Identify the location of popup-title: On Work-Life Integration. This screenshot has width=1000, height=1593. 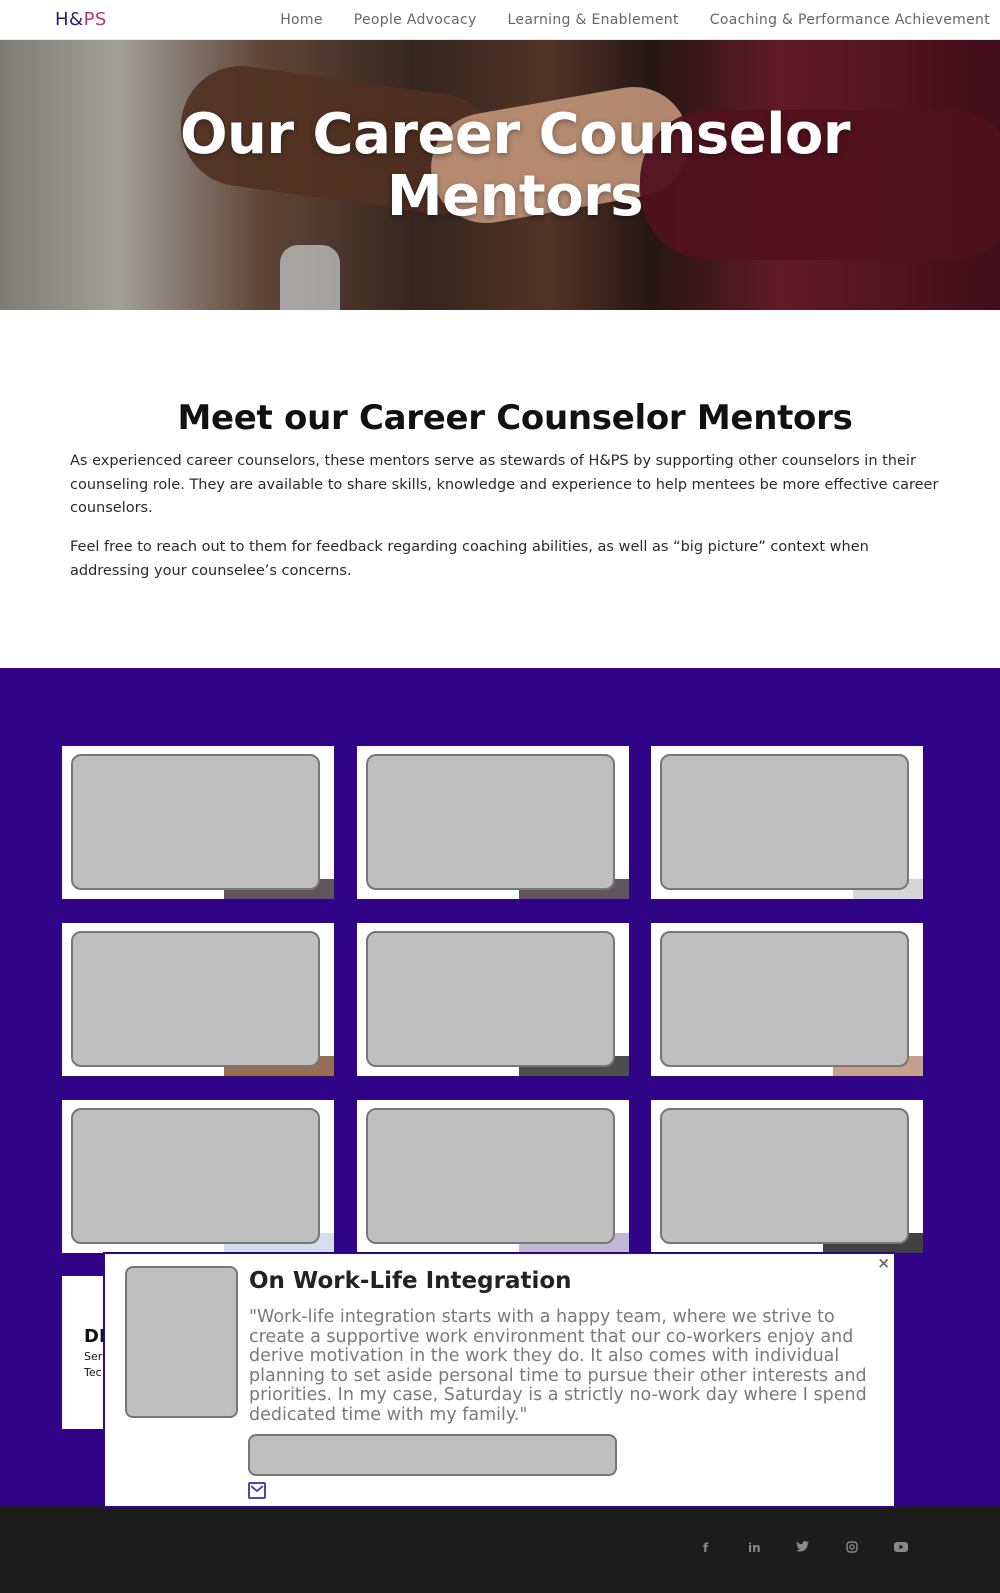
(410, 1281).